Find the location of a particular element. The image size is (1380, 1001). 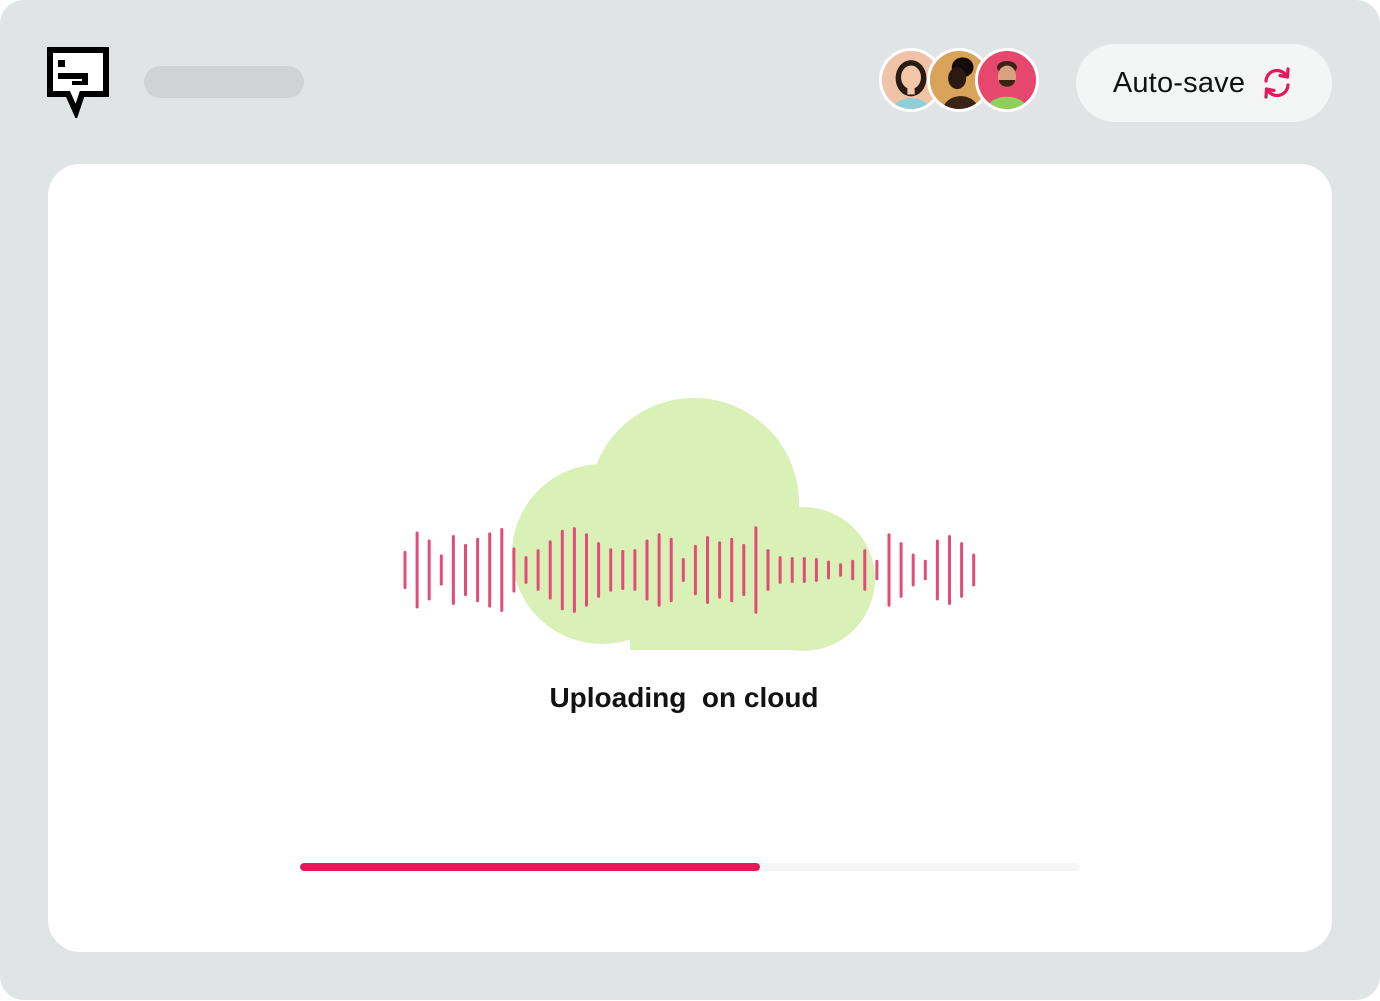

cloud-soundwave-icon is located at coordinates (689, 524).